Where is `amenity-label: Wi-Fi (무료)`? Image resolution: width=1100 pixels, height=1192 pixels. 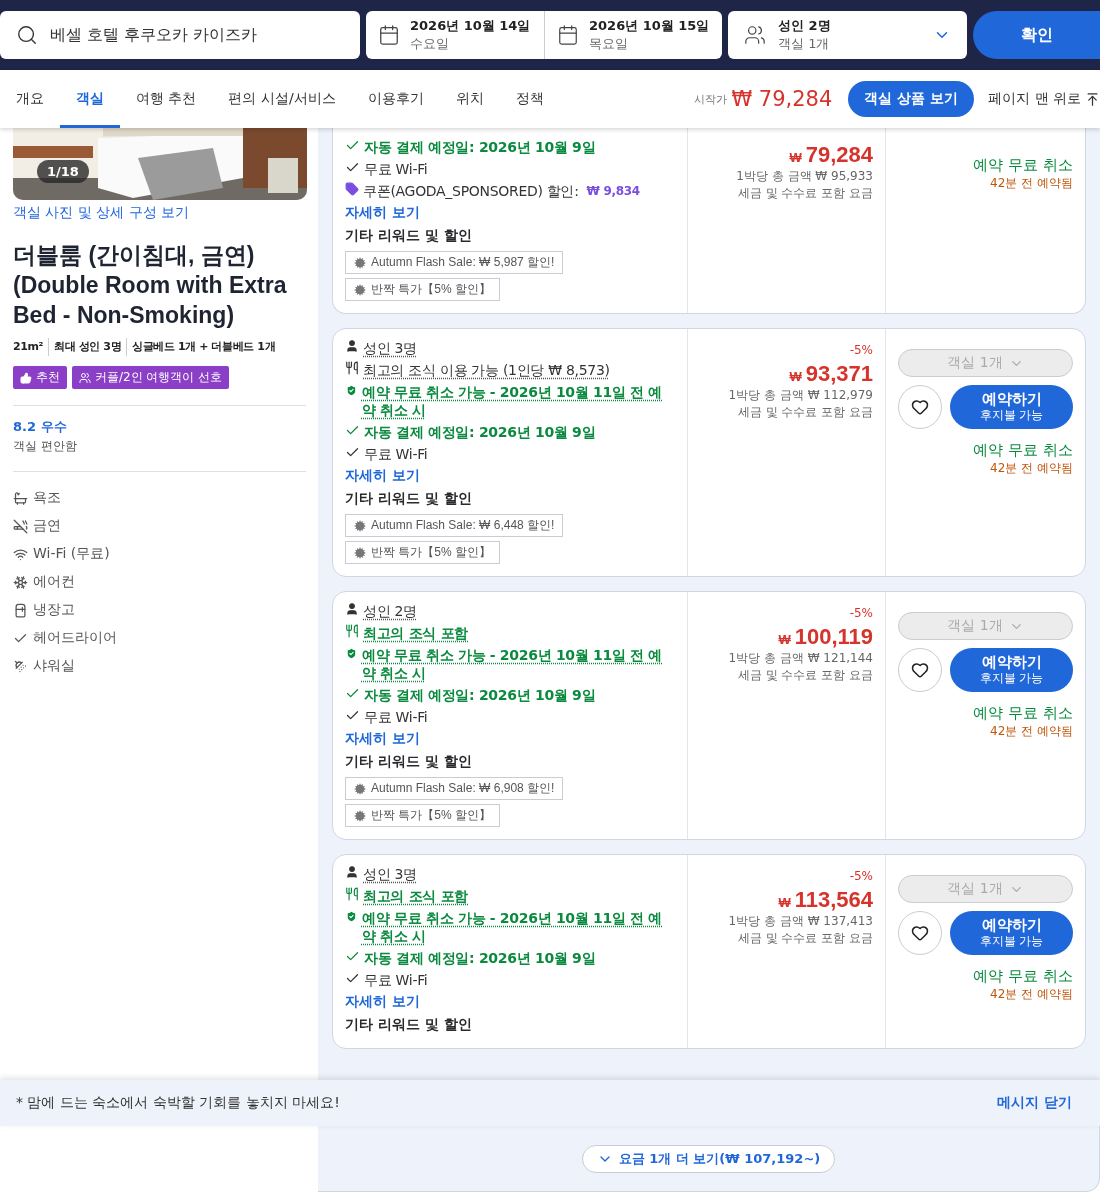
amenity-label: Wi-Fi (무료) is located at coordinates (71, 554).